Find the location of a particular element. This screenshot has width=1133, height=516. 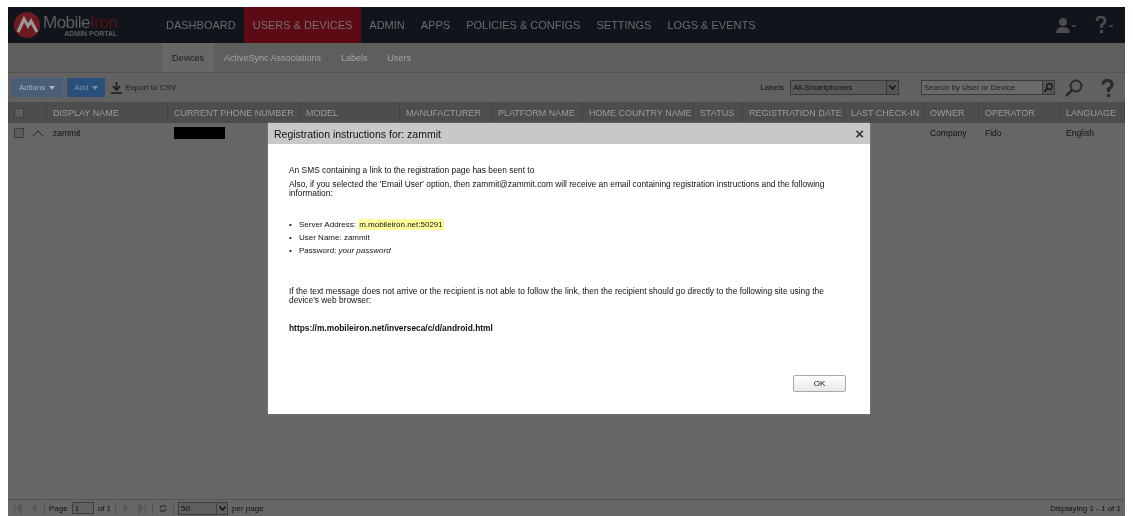

nav-tab: LOGS & EVENTS is located at coordinates (711, 25).